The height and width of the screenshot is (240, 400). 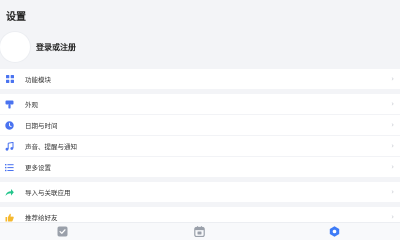 I want to click on checkbox-icon, so click(x=62, y=231).